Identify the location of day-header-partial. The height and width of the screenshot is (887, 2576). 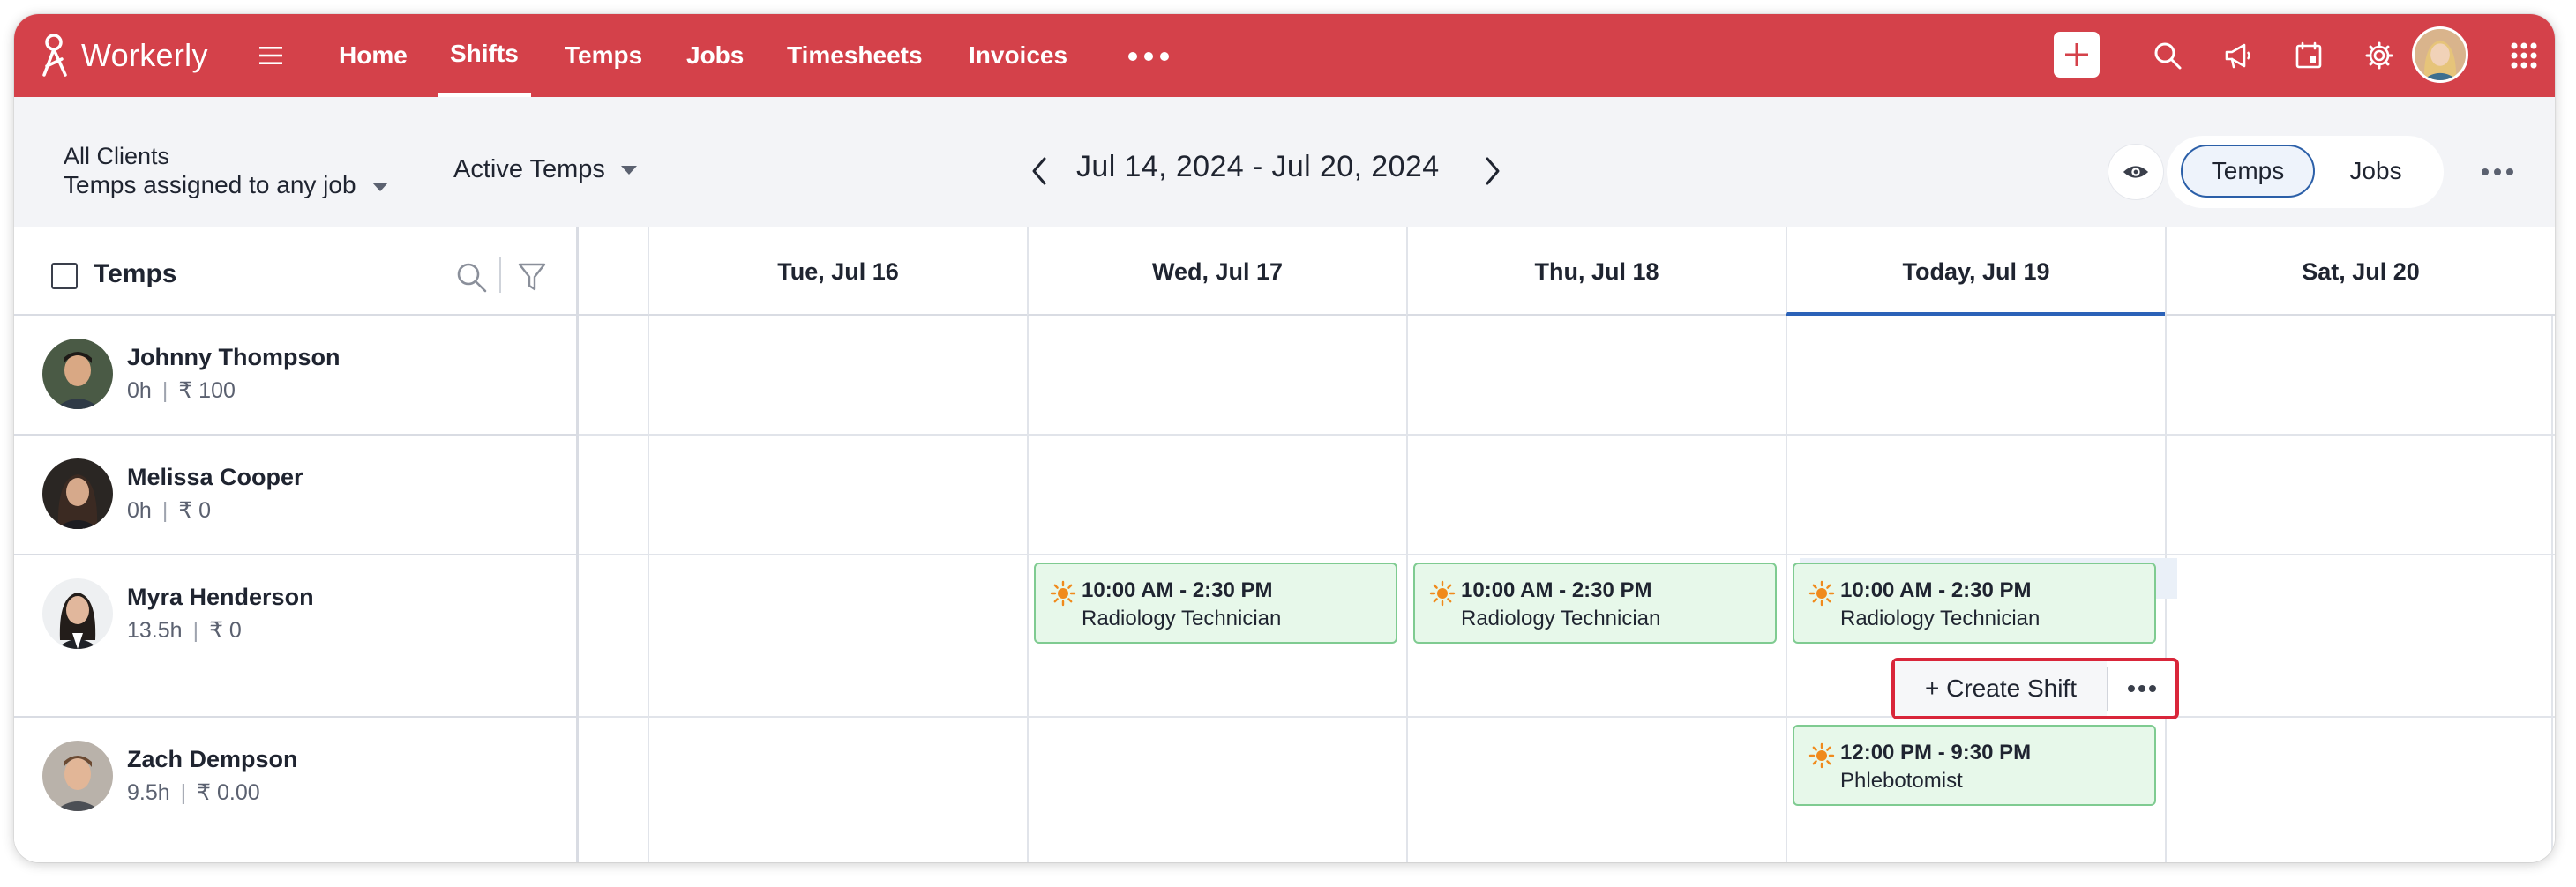
(614, 271).